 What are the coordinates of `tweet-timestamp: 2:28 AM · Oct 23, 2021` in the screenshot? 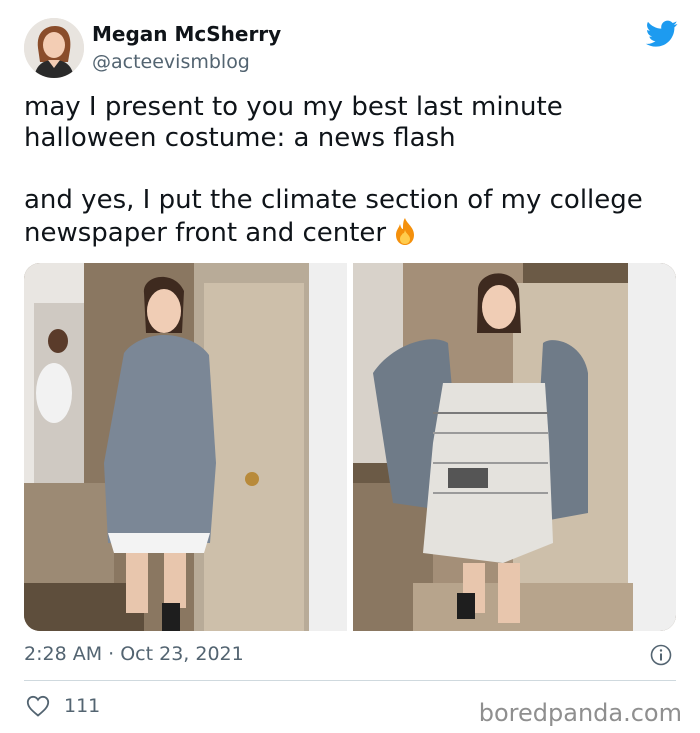 It's located at (134, 654).